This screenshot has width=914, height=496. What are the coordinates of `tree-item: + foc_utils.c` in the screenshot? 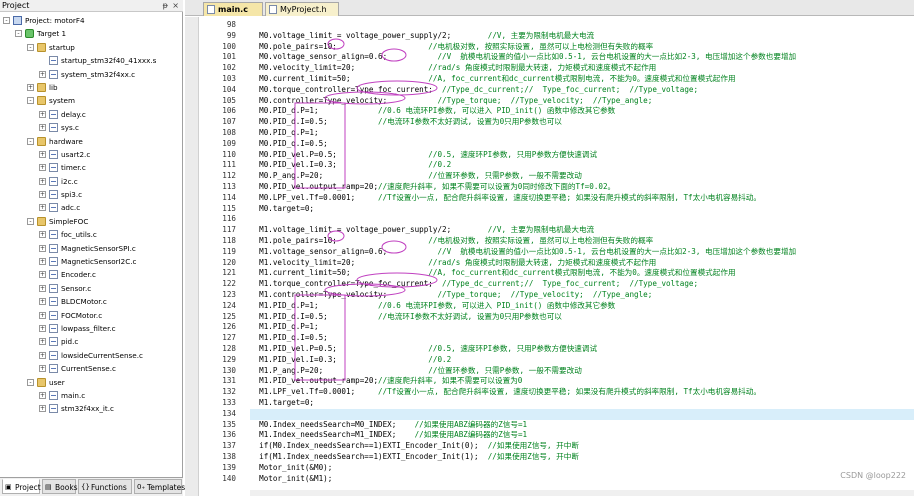 It's located at (91, 234).